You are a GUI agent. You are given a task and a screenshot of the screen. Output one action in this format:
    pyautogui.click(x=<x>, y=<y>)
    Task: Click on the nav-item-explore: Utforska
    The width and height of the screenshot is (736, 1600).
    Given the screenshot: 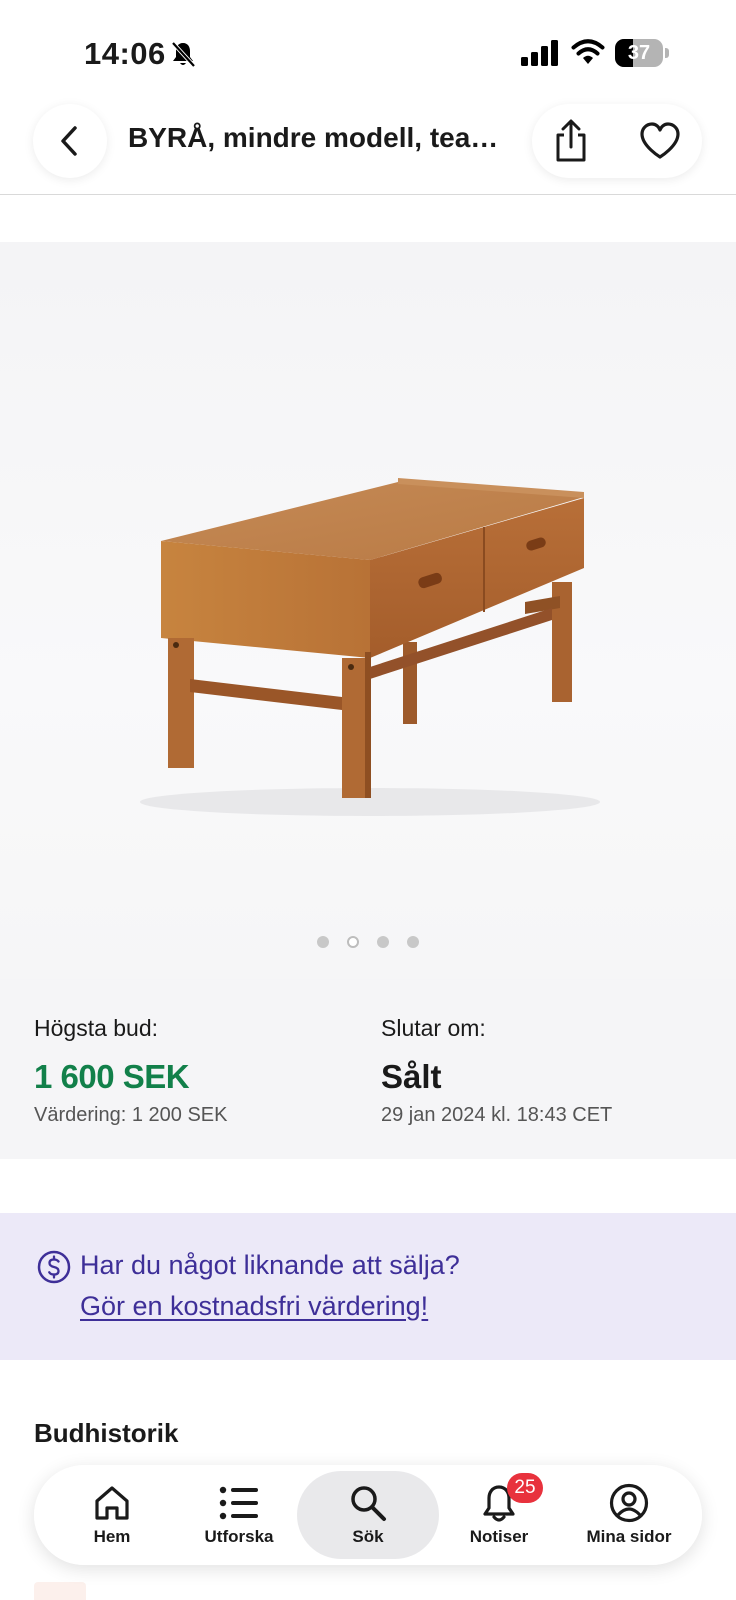 What is the action you would take?
    pyautogui.click(x=239, y=1515)
    